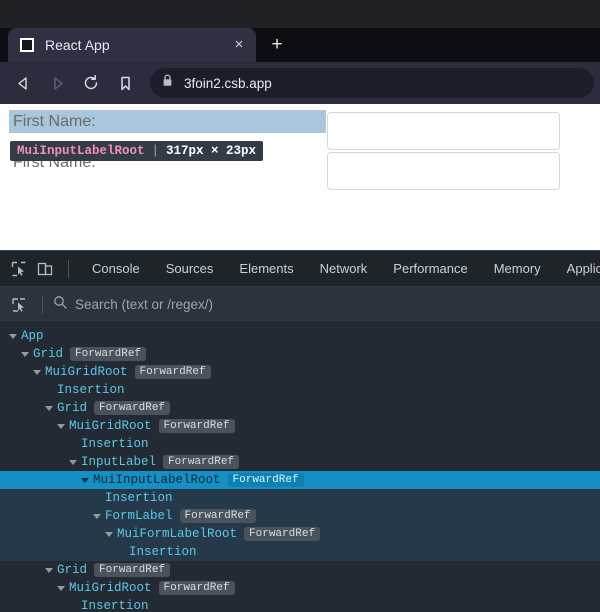  What do you see at coordinates (19, 305) in the screenshot?
I see `component-picker-icon` at bounding box center [19, 305].